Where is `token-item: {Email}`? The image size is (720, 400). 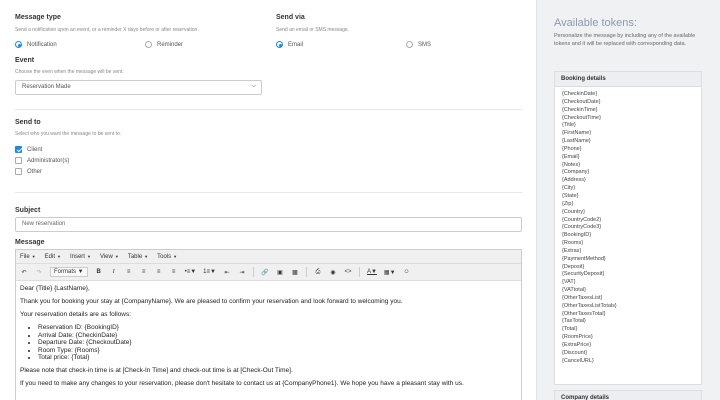 token-item: {Email} is located at coordinates (628, 158).